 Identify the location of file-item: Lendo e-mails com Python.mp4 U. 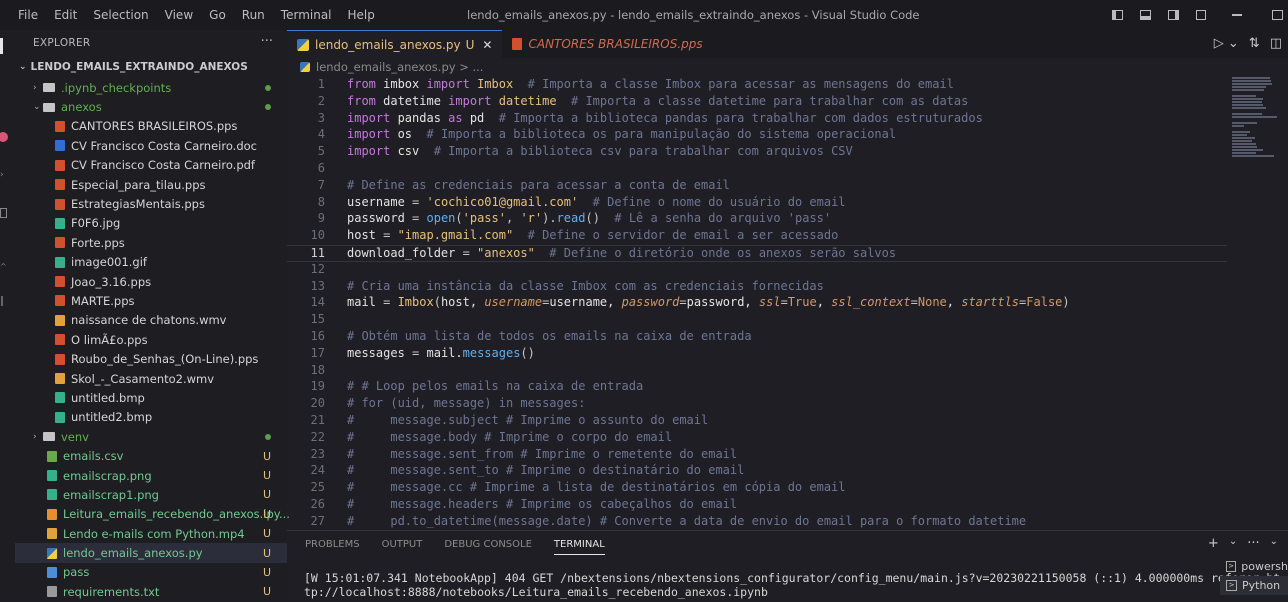
(151, 533).